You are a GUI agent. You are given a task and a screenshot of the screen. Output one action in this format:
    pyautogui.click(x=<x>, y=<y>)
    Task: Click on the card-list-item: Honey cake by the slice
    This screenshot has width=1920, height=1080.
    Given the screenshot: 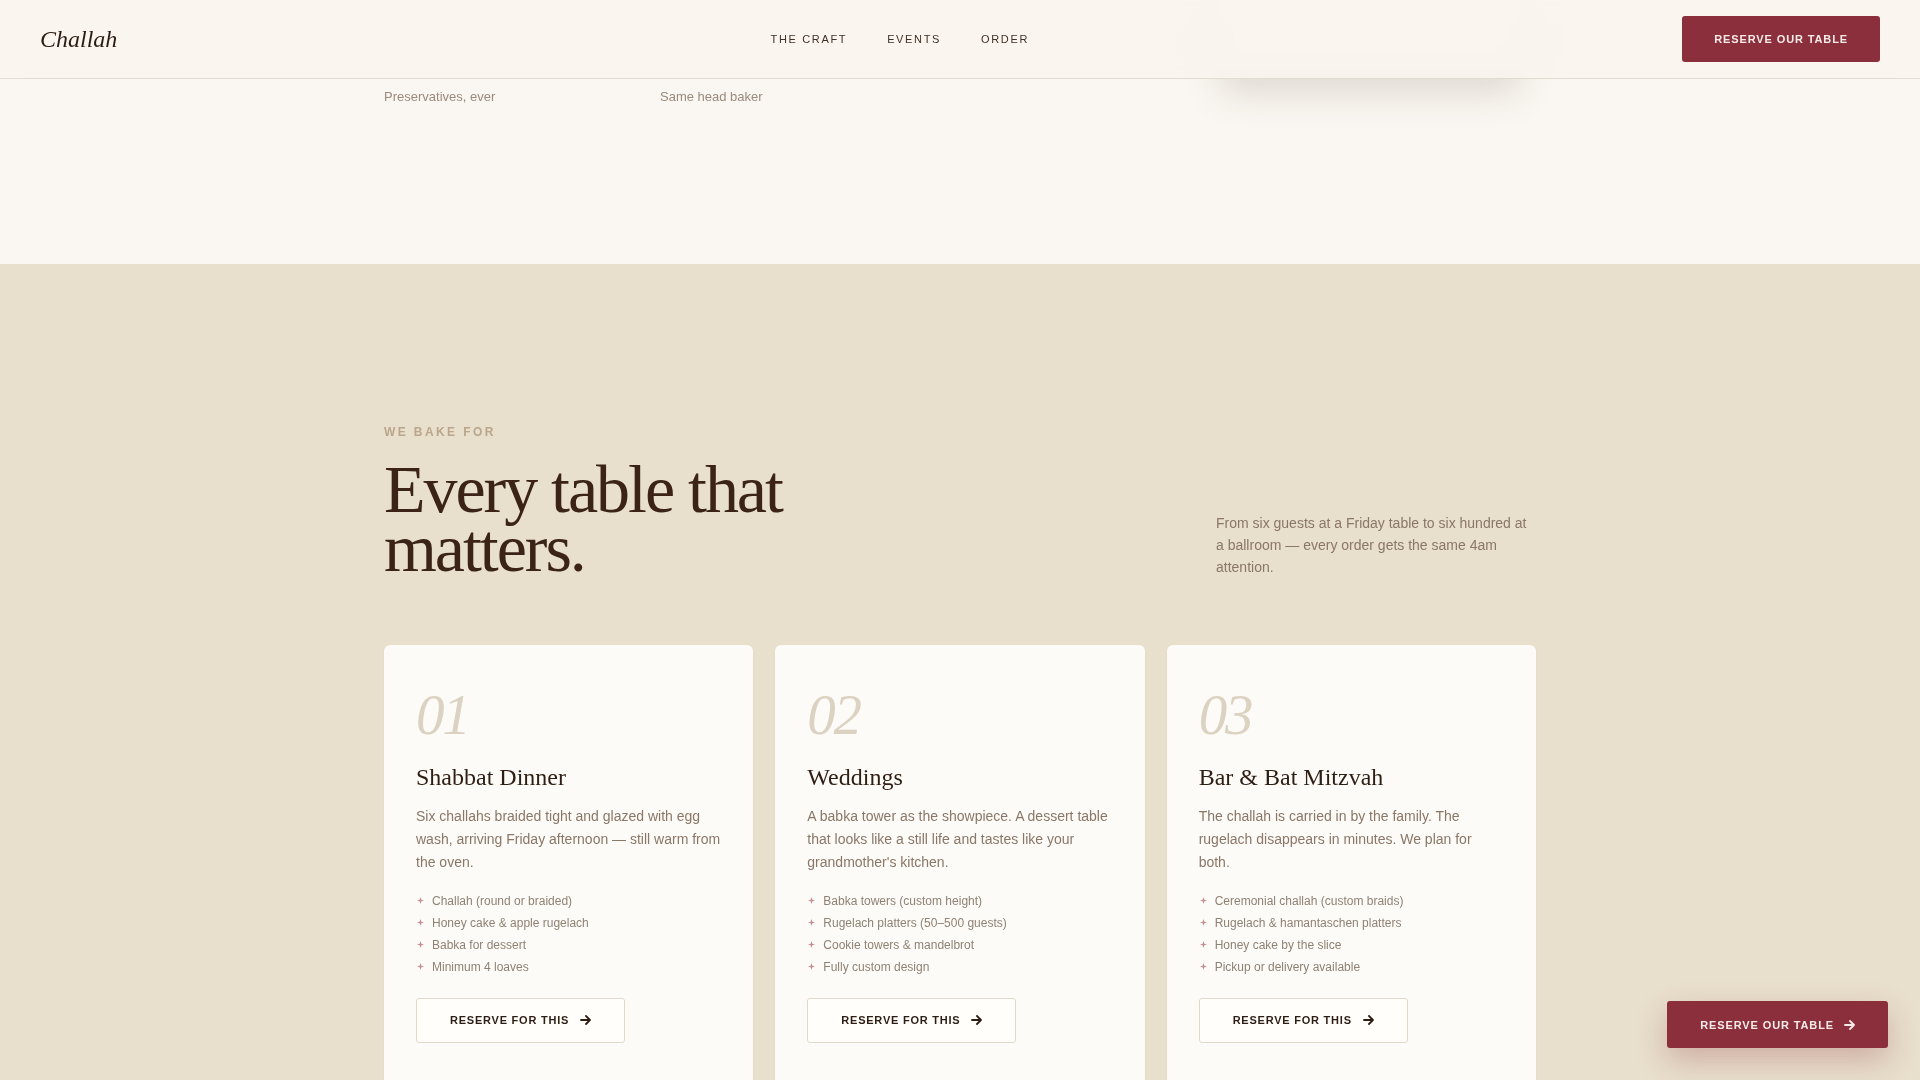 What is the action you would take?
    pyautogui.click(x=1278, y=945)
    